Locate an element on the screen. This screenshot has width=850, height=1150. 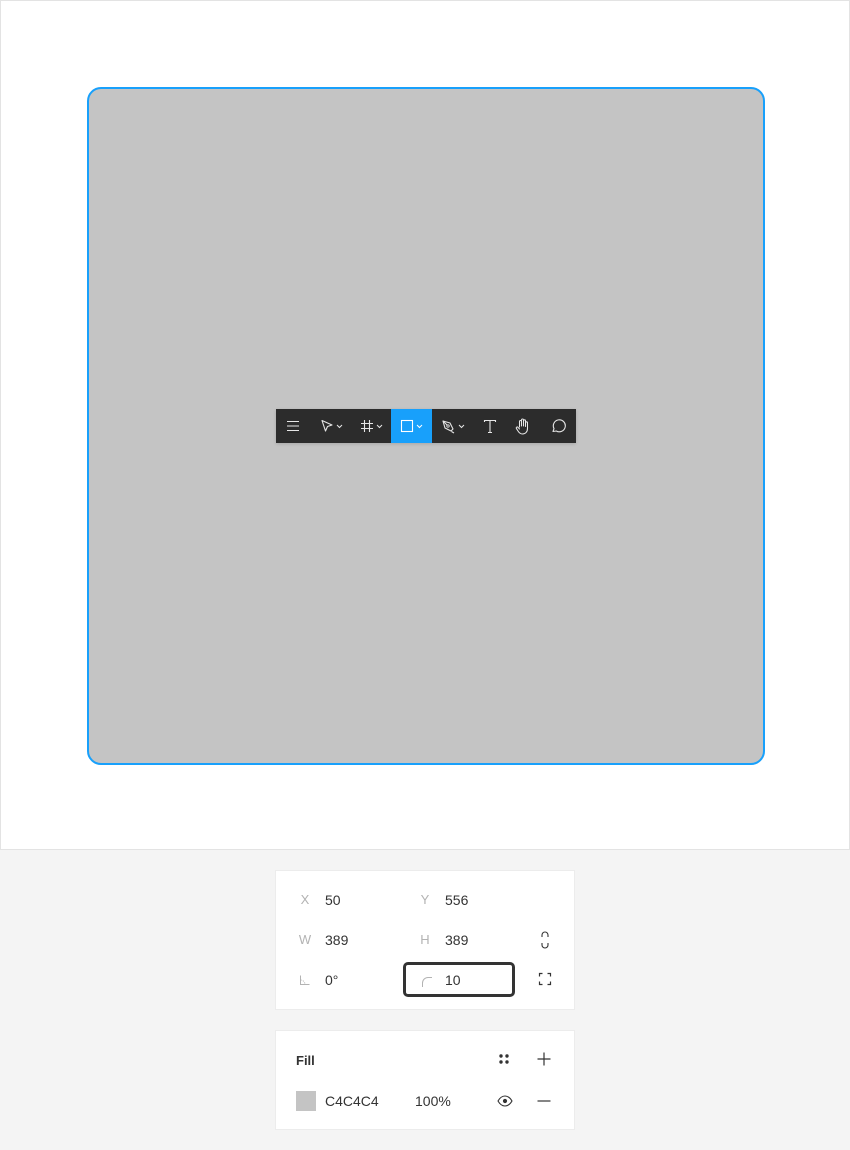
h-label: H is located at coordinates (425, 939).